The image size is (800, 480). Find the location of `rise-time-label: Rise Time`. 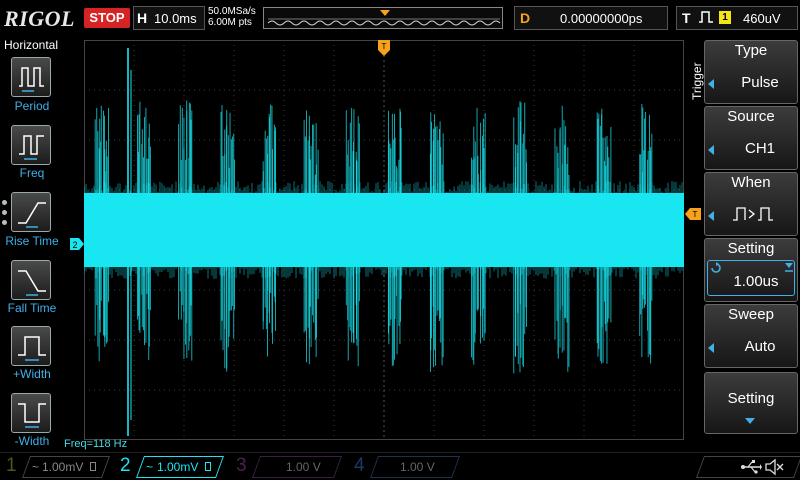

rise-time-label: Rise Time is located at coordinates (32, 241).